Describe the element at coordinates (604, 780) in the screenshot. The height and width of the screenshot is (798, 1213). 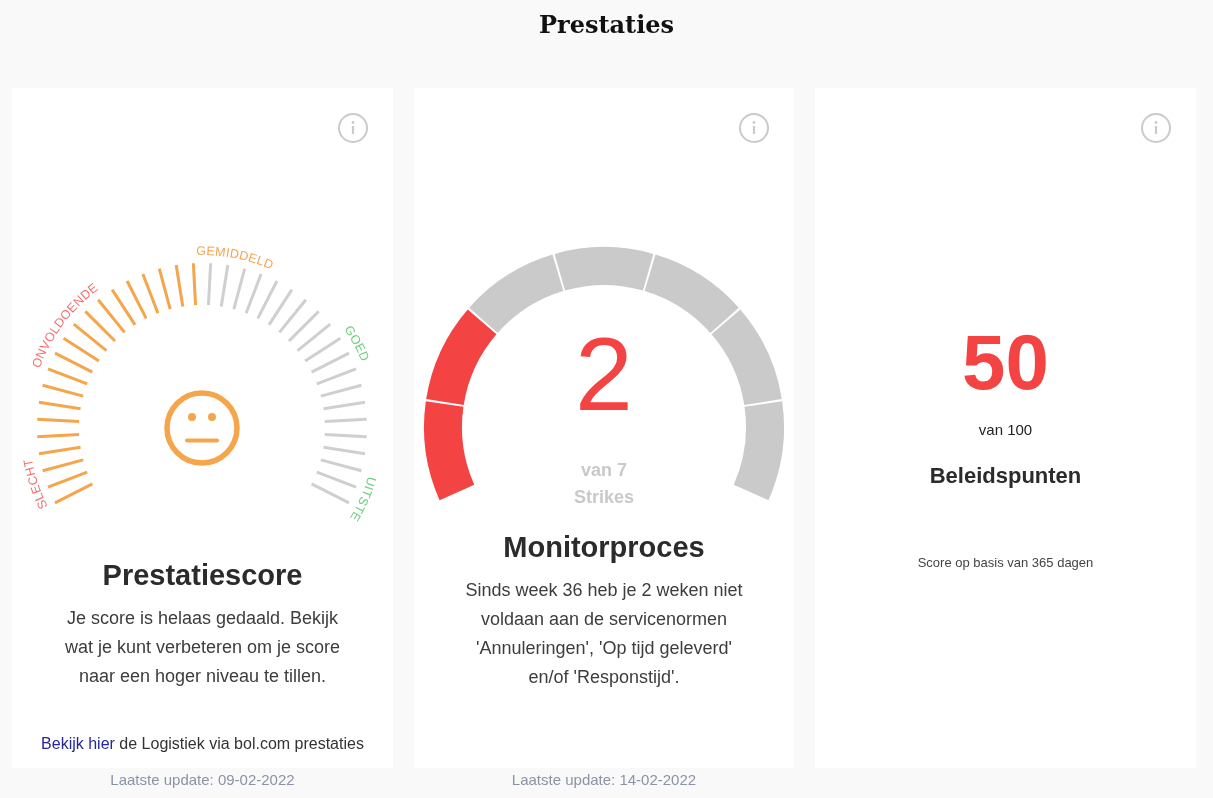
I see `last-update-text: Laatste update: 14-02-2022` at that location.